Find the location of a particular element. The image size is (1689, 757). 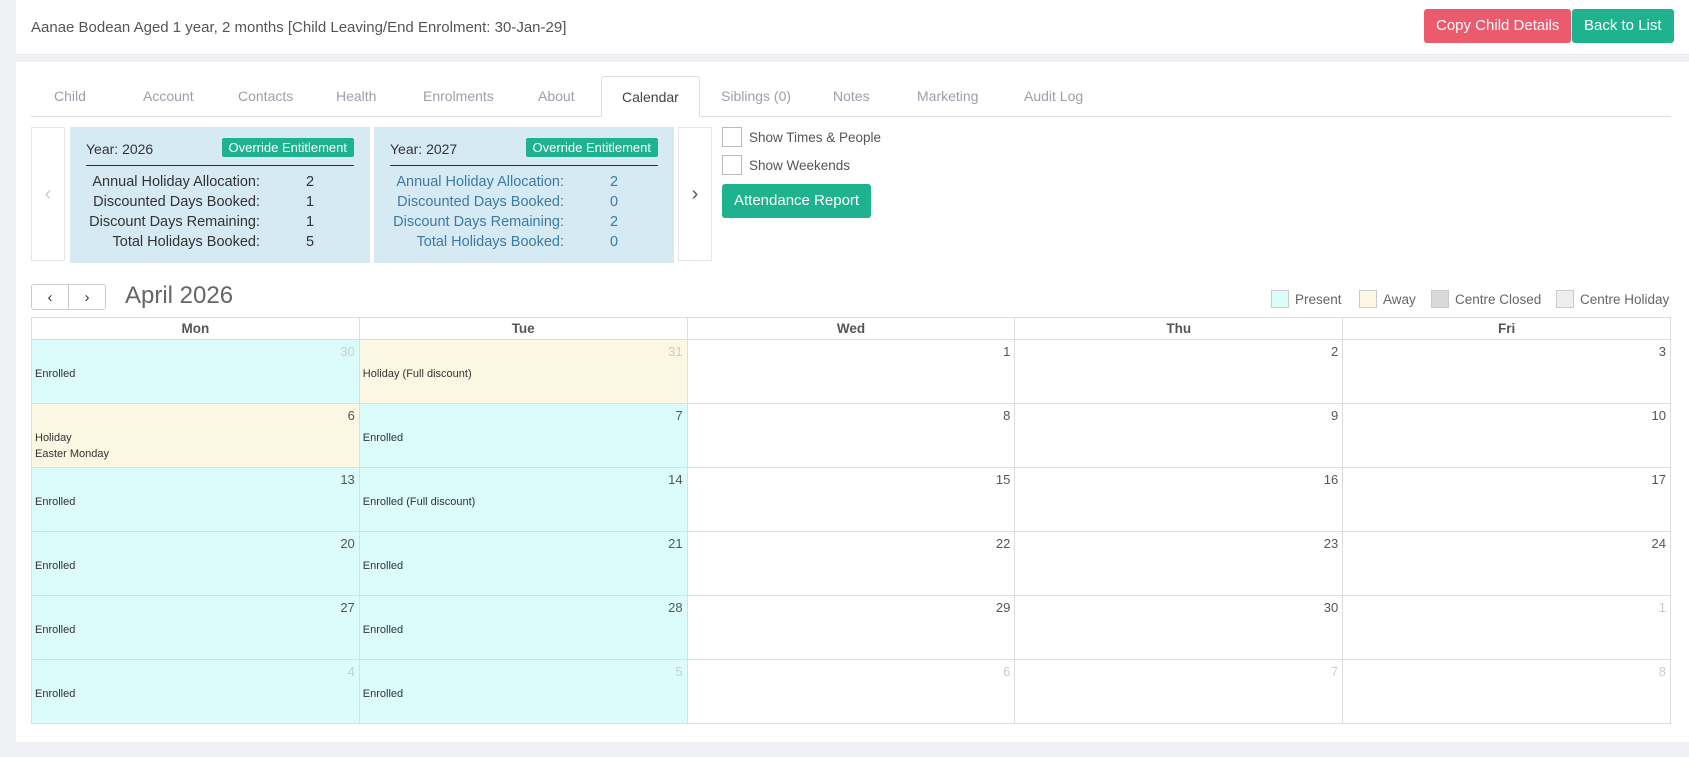

calendar-day-cell: 30 is located at coordinates (1179, 627).